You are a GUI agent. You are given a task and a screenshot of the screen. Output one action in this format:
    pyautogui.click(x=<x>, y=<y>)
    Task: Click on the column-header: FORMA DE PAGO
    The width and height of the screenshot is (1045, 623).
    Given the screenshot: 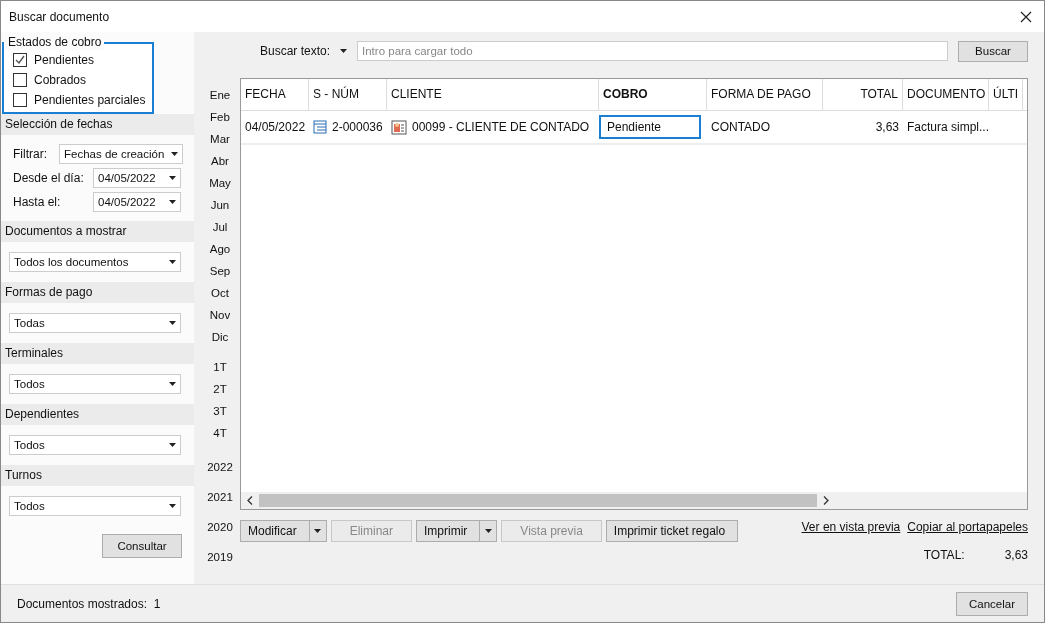 What is the action you would take?
    pyautogui.click(x=765, y=94)
    